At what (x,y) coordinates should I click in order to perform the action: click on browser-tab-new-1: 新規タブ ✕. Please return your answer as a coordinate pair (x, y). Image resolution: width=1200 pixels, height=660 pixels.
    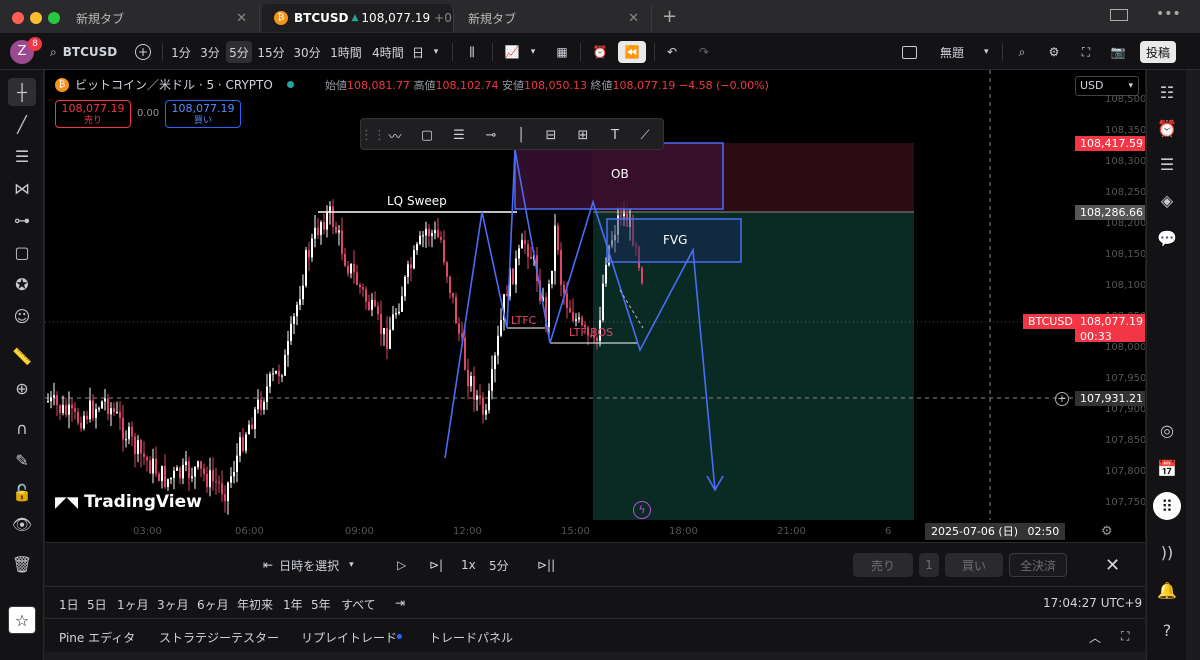
    Looking at the image, I should click on (162, 18).